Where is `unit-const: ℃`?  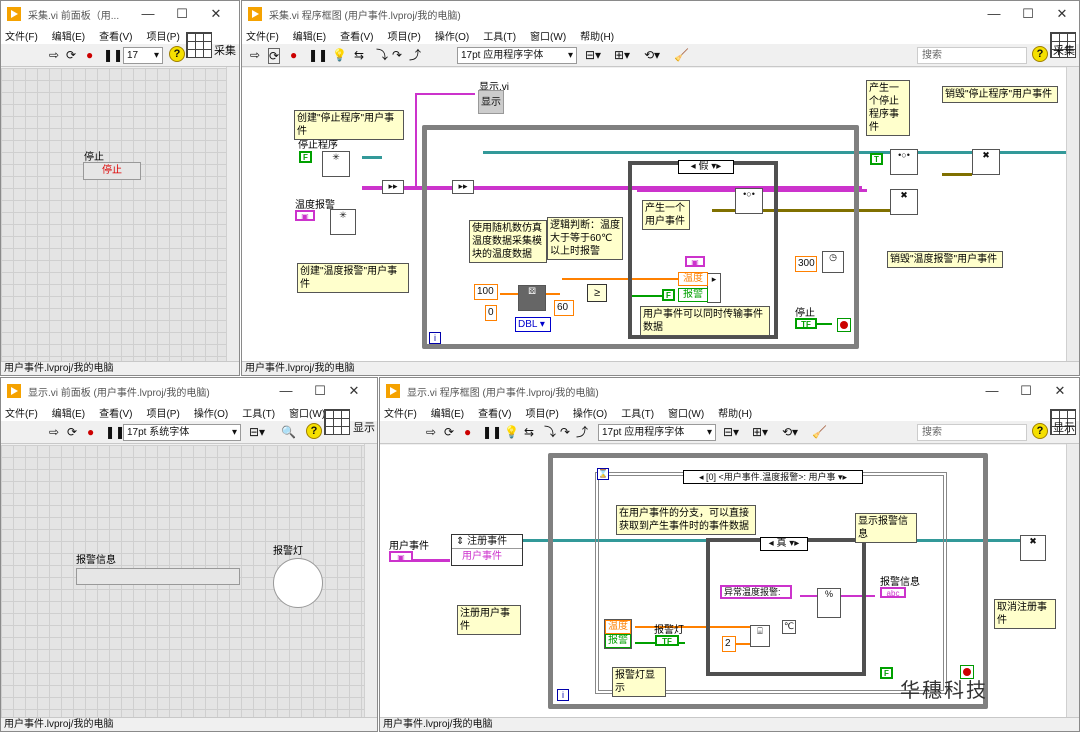 unit-const: ℃ is located at coordinates (789, 627).